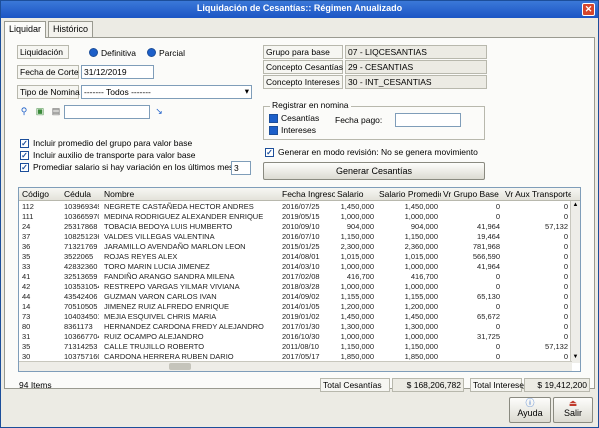  What do you see at coordinates (273, 130) in the screenshot?
I see `check-registrar-intereses` at bounding box center [273, 130].